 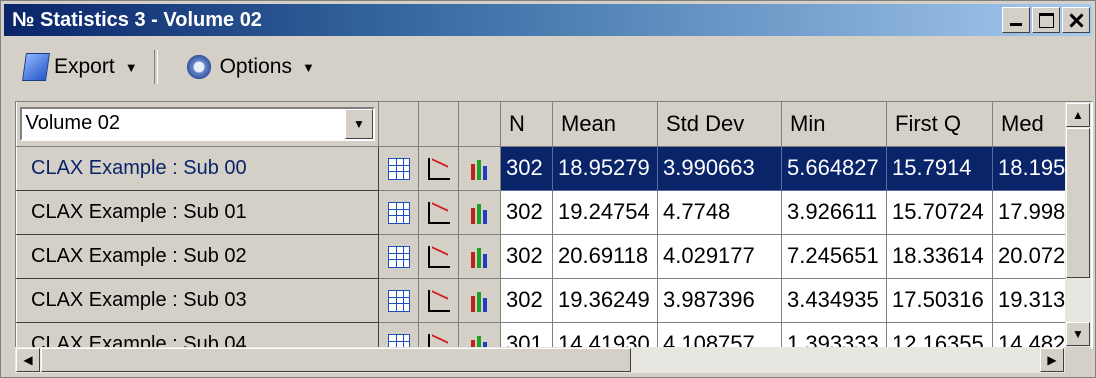 I want to click on scroll-up-button: ▲, so click(x=1078, y=115).